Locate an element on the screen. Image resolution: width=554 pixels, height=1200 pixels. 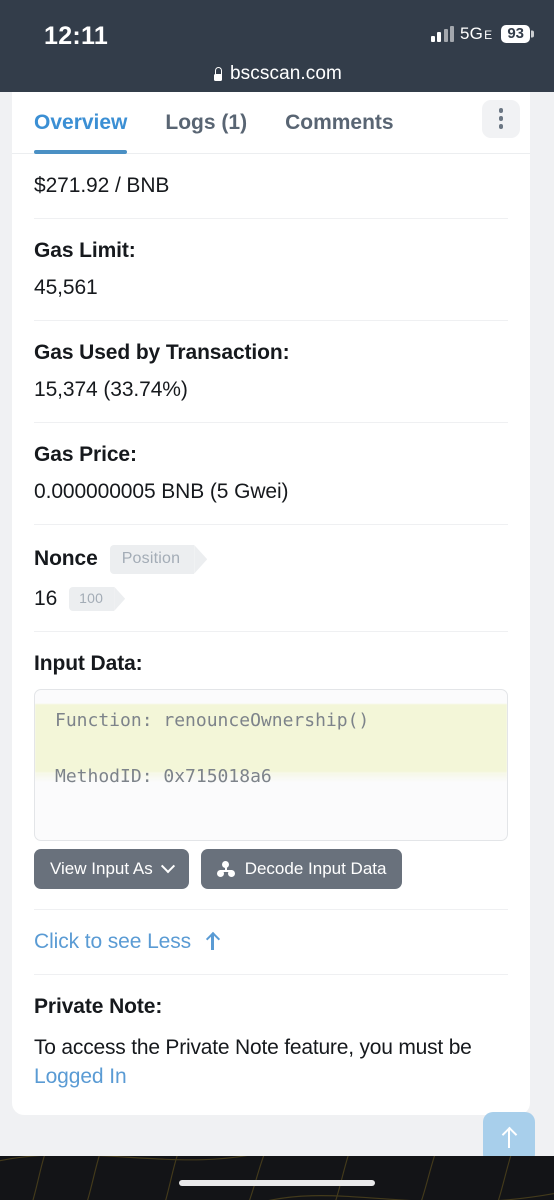
status-bar: 12:11 5G E 93 is located at coordinates (277, 28).